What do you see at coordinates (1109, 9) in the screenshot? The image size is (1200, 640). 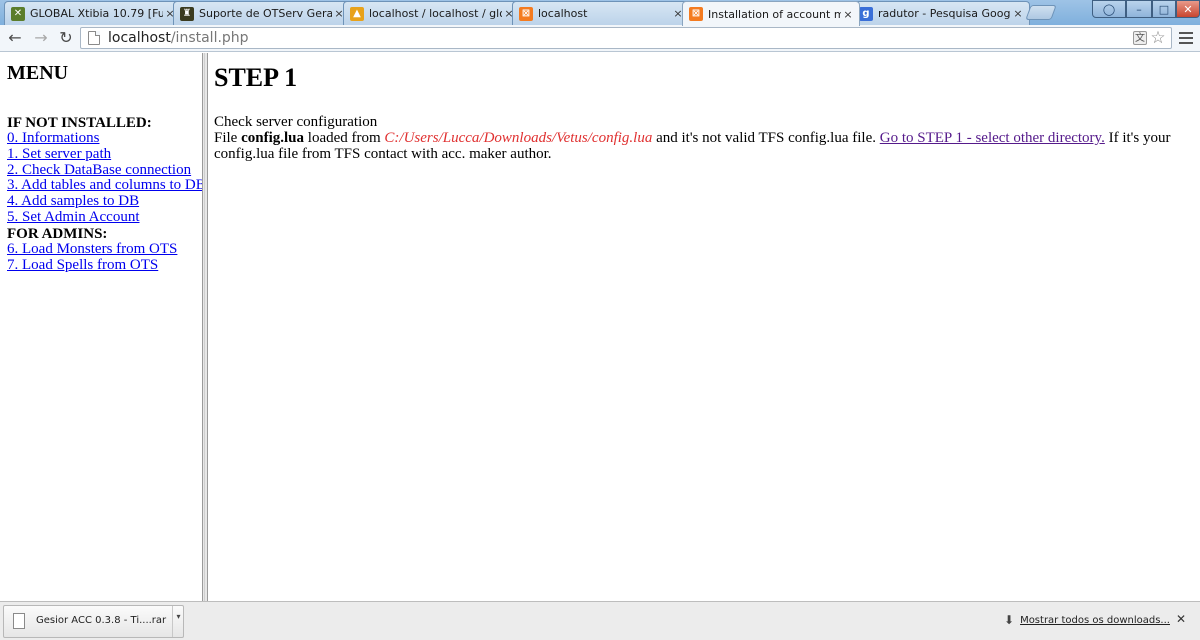 I see `user-icon: ◯` at bounding box center [1109, 9].